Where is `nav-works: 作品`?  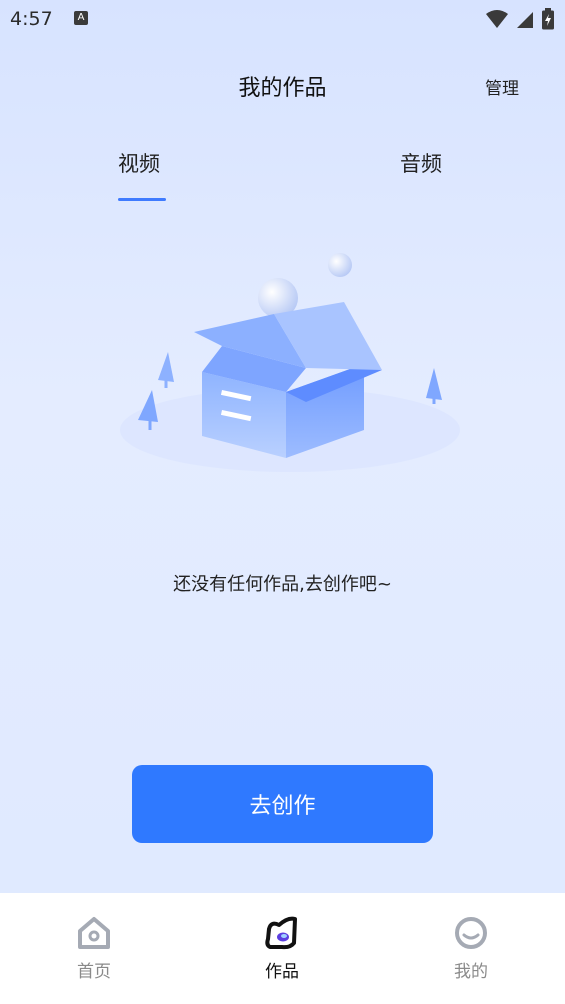
nav-works: 作品 is located at coordinates (282, 948).